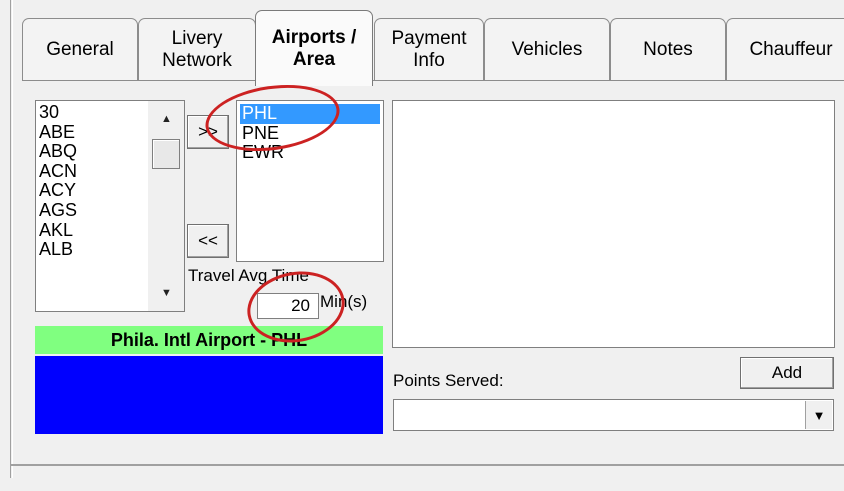  What do you see at coordinates (310, 133) in the screenshot?
I see `list-item: PNE` at bounding box center [310, 133].